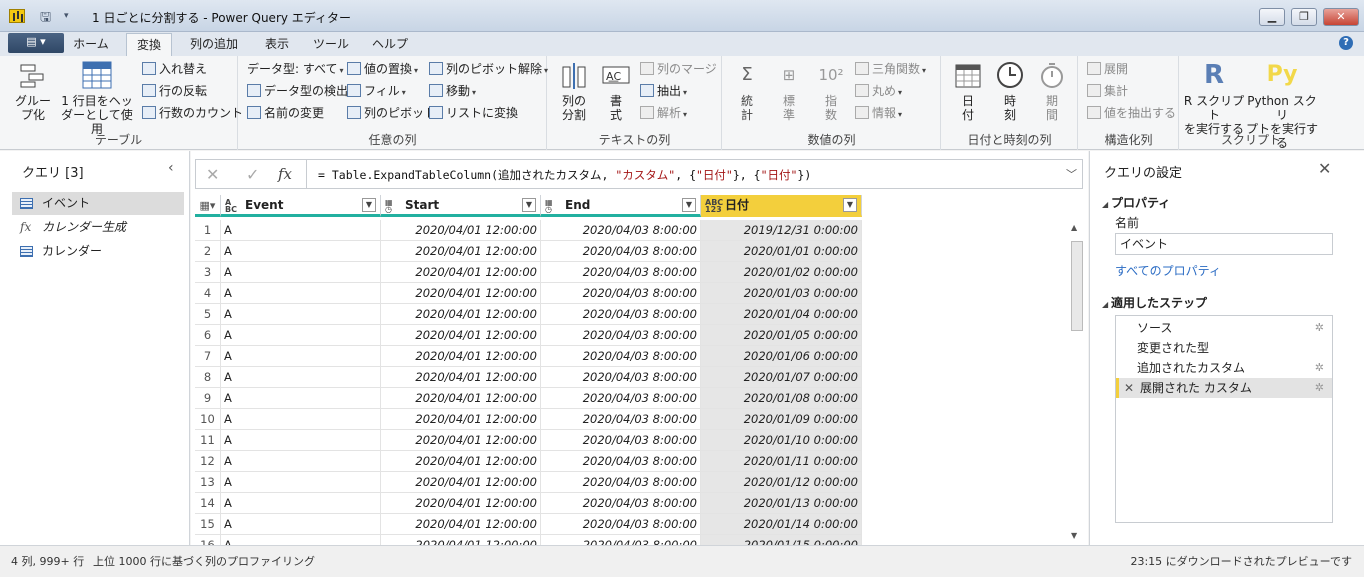  What do you see at coordinates (1214, 98) in the screenshot?
I see `run-r-script-button: R R スクリプト を実行する` at bounding box center [1214, 98].